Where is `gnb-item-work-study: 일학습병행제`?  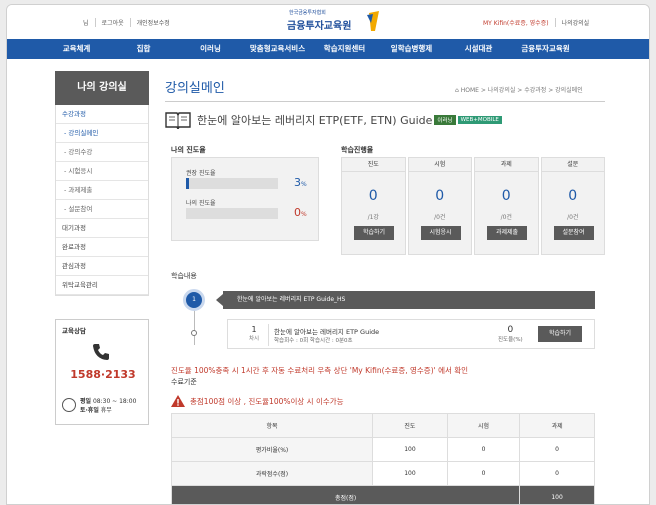 gnb-item-work-study: 일학습병행제 is located at coordinates (411, 49).